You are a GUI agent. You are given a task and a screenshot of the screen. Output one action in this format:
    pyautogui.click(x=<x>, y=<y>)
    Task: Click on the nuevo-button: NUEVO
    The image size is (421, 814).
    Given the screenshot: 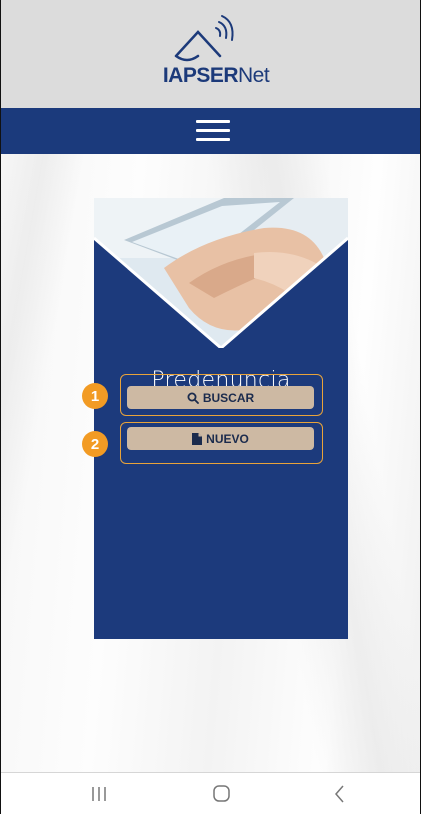 What is the action you would take?
    pyautogui.click(x=220, y=438)
    